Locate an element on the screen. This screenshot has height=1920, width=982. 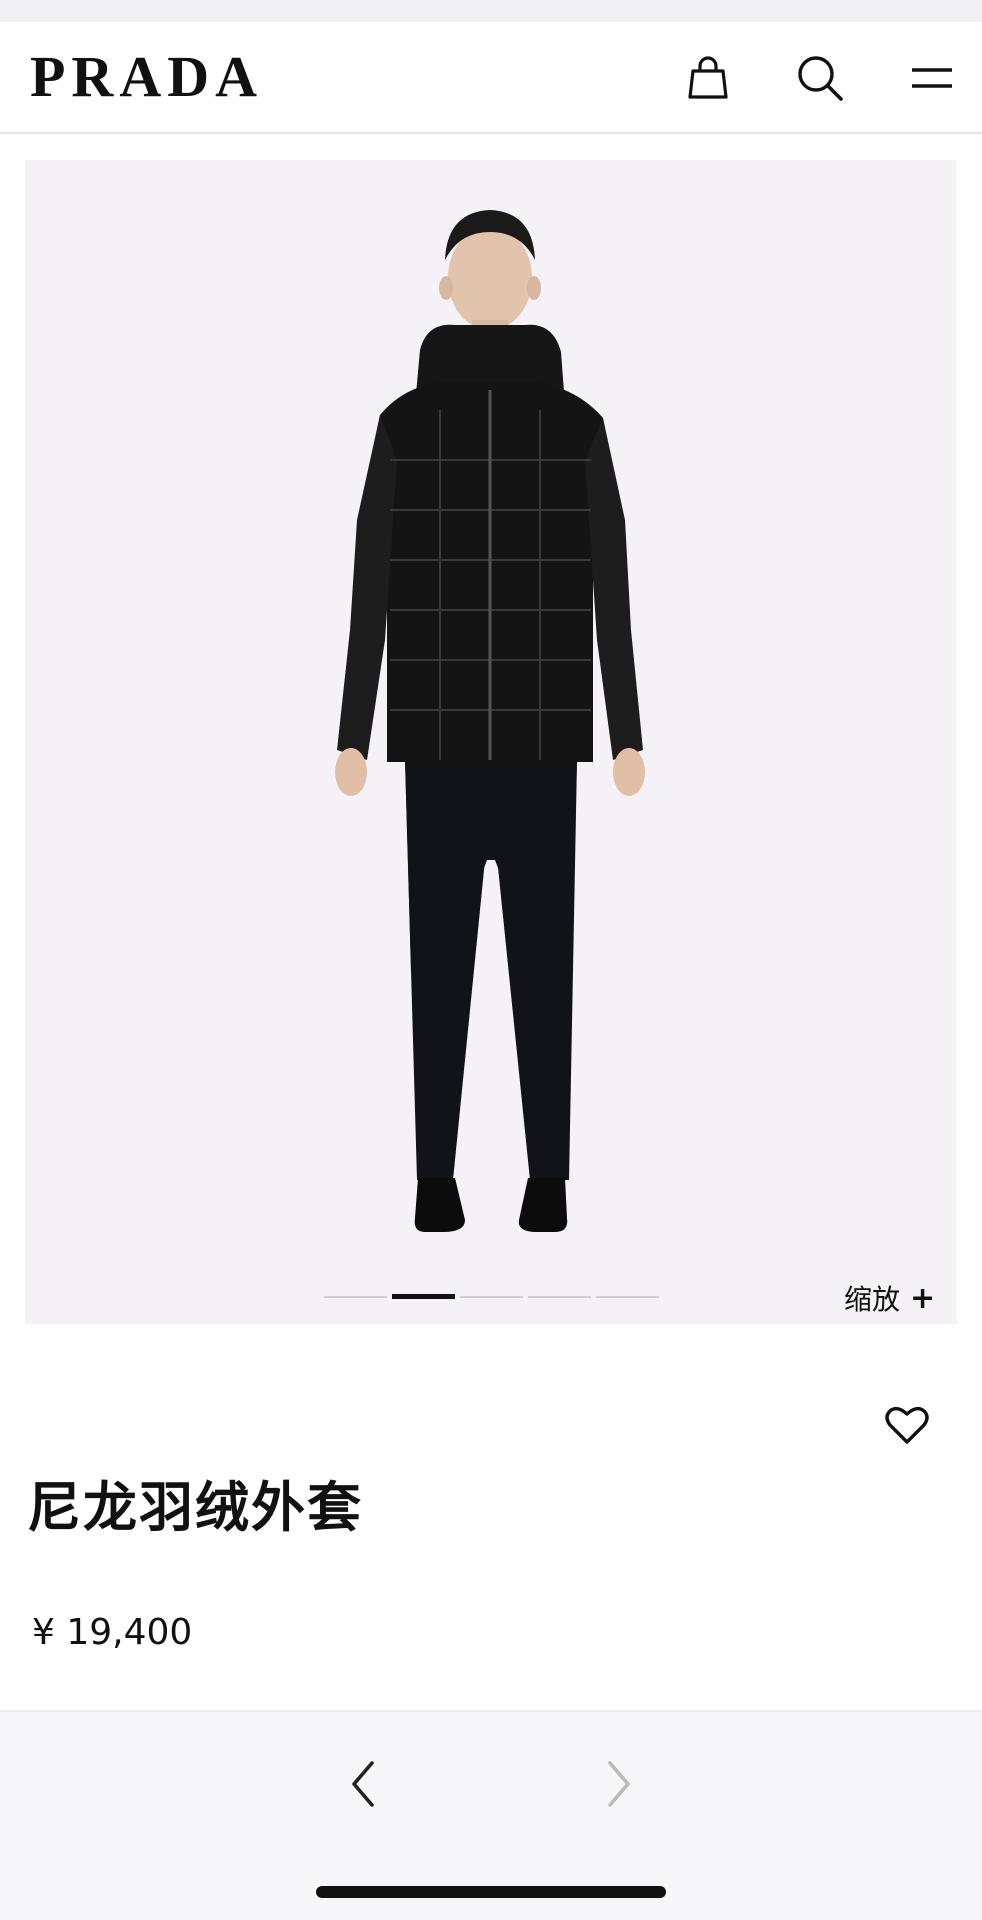
product-price: ¥ 19,400 is located at coordinates (112, 1632).